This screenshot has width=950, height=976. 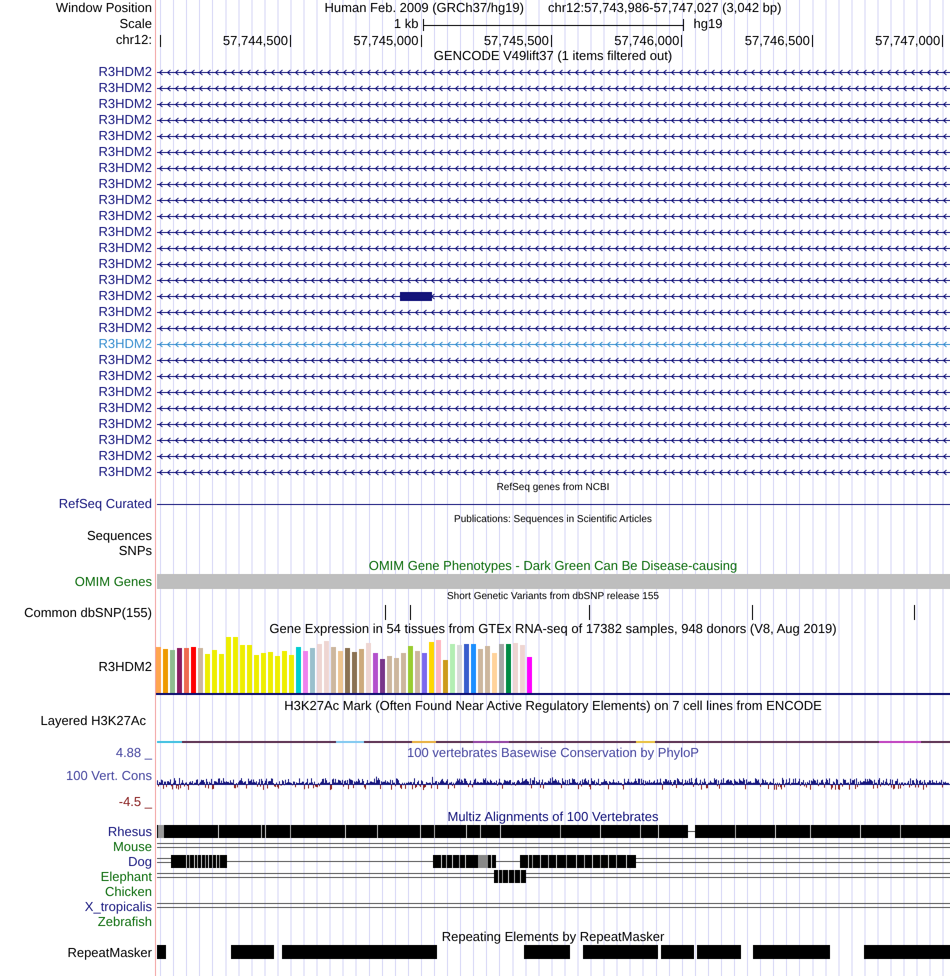 What do you see at coordinates (648, 41) in the screenshot?
I see `ruler-tick: 57,746,000` at bounding box center [648, 41].